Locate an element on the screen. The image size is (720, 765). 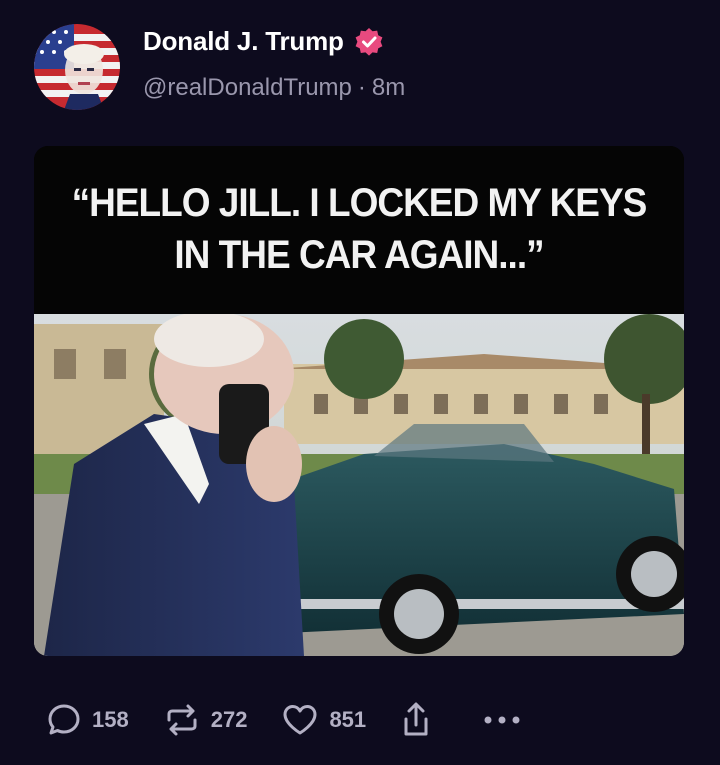
author-handle: @realDonaldTrump is located at coordinates (247, 87).